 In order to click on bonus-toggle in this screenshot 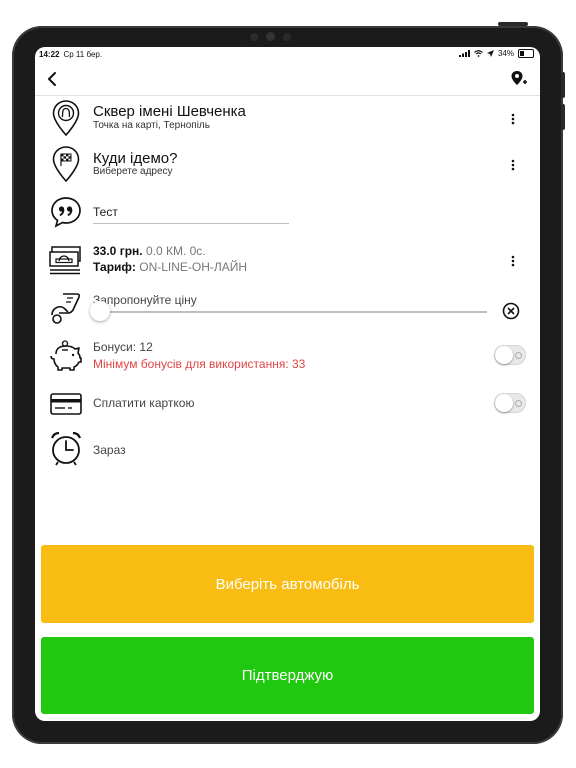, I will do `click(510, 355)`.